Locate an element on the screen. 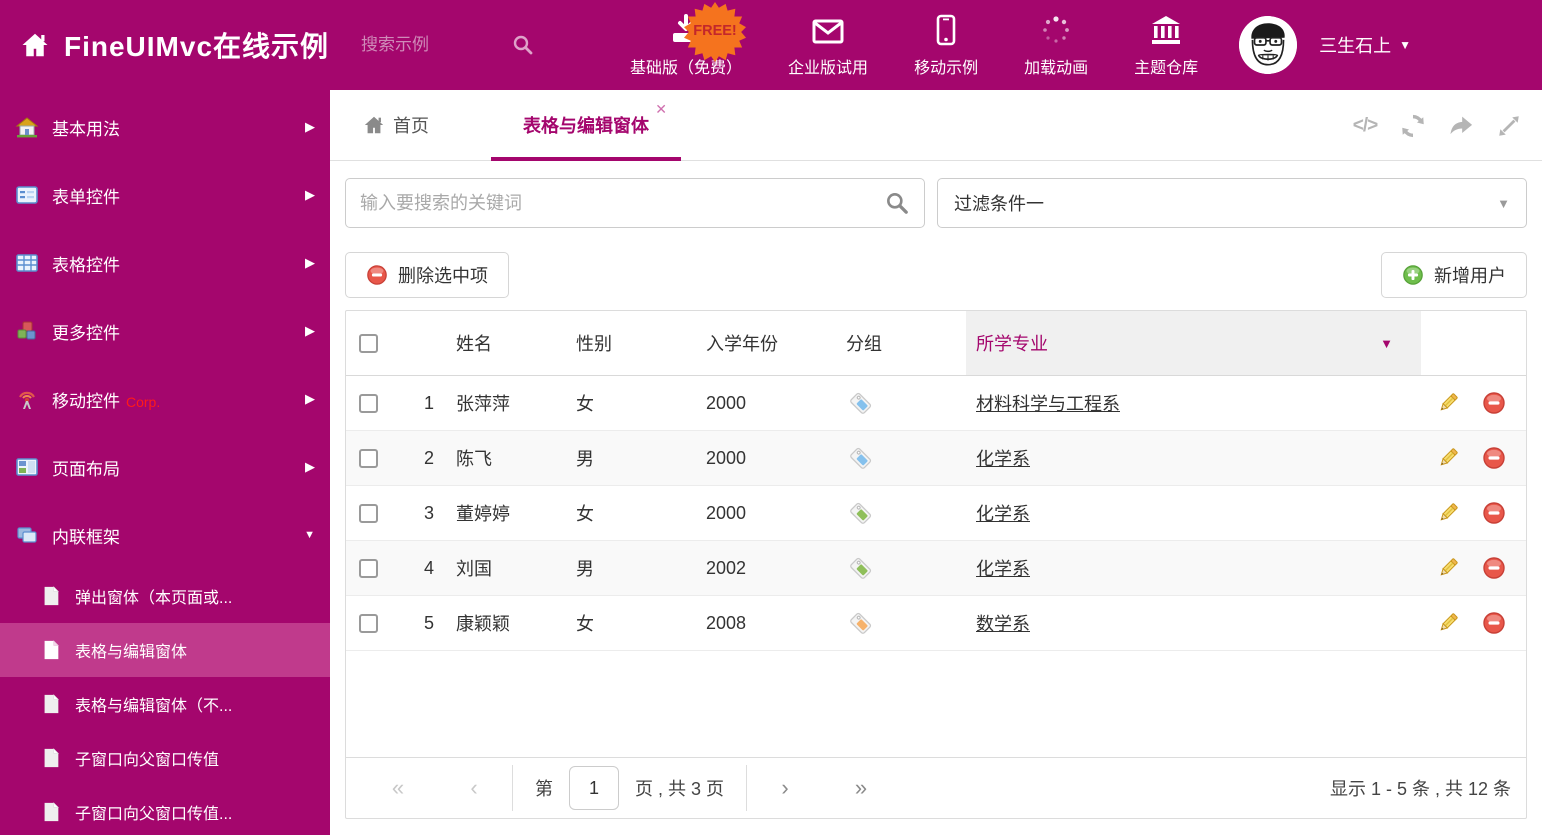  sidebar-subitem-label: 子窗口向父窗口传值 is located at coordinates (147, 760).